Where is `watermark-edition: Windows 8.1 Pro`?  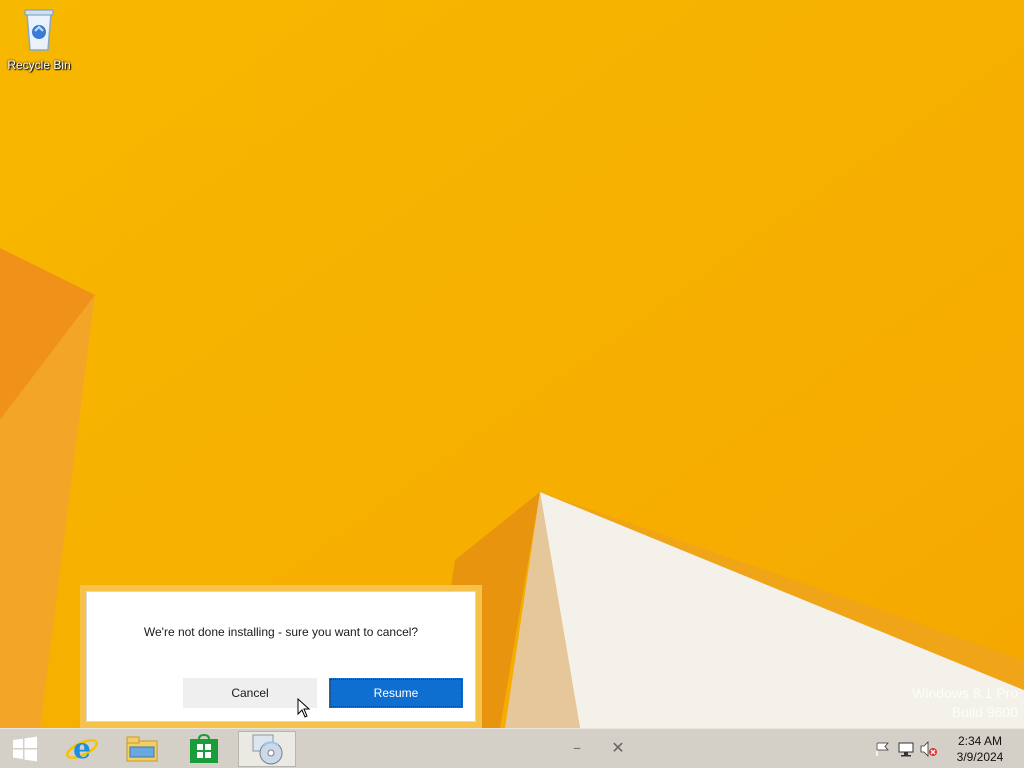 watermark-edition: Windows 8.1 Pro is located at coordinates (965, 693).